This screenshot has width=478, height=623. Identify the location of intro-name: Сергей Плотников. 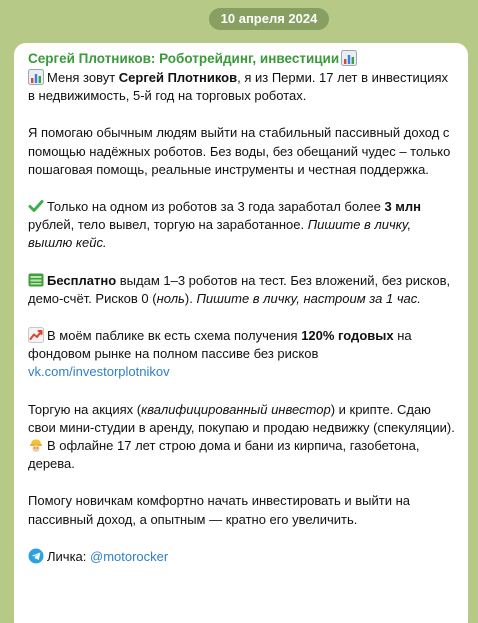
(178, 77).